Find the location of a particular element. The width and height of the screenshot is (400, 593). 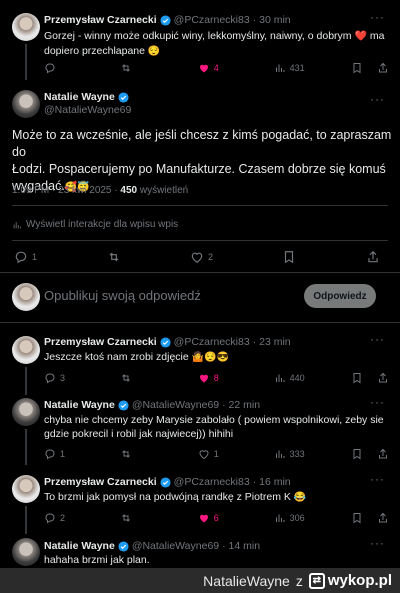

like-button: 2 is located at coordinates (201, 257).